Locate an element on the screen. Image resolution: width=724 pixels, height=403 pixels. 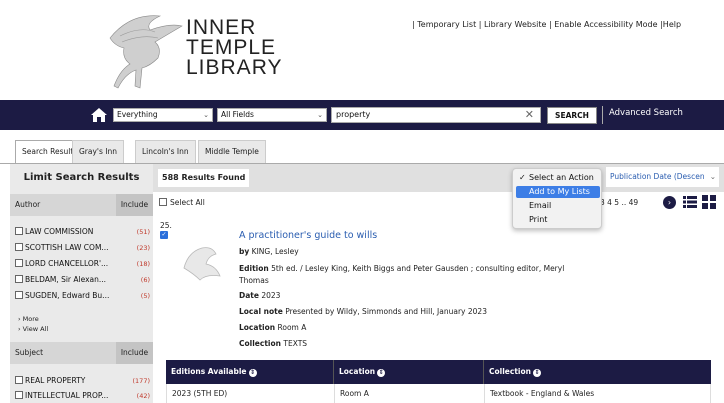
tab-middle-temple: Middle Temple is located at coordinates (232, 152).